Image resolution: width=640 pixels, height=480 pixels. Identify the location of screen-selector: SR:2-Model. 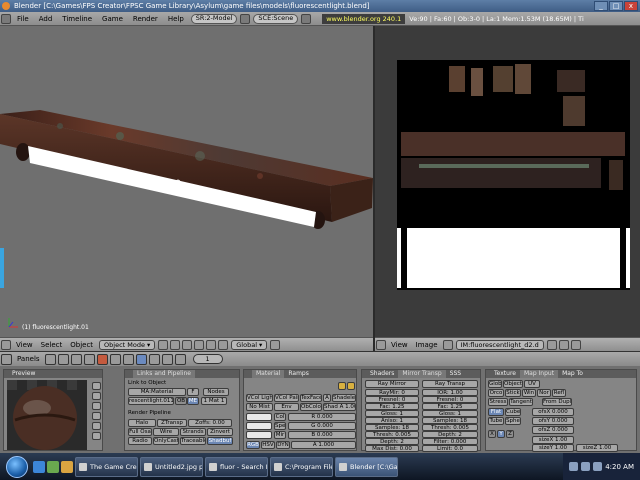
(214, 18).